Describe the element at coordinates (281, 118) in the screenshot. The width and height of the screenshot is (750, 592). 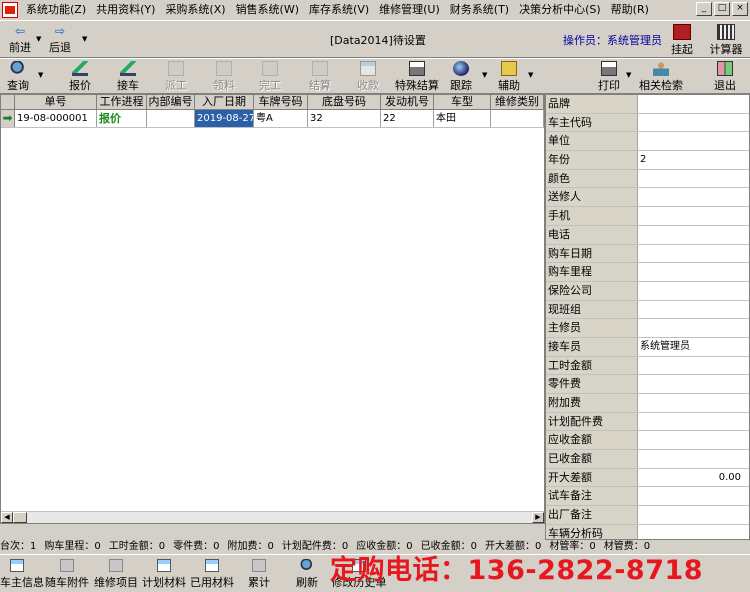
I see `cell-plate: 粤A` at that location.